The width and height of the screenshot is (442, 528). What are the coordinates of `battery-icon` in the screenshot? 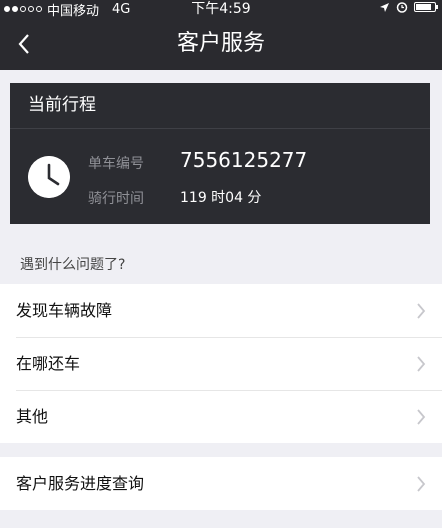 It's located at (426, 7).